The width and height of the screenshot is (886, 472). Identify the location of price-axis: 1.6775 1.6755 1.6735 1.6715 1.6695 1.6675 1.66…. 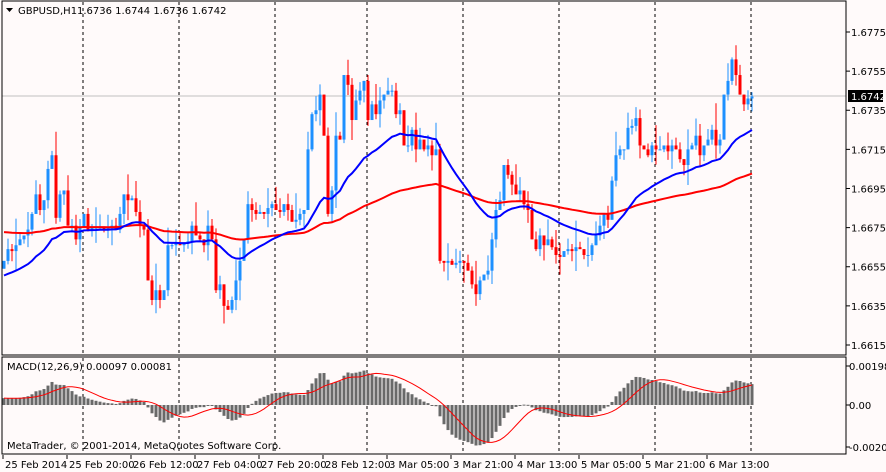
(866, 190).